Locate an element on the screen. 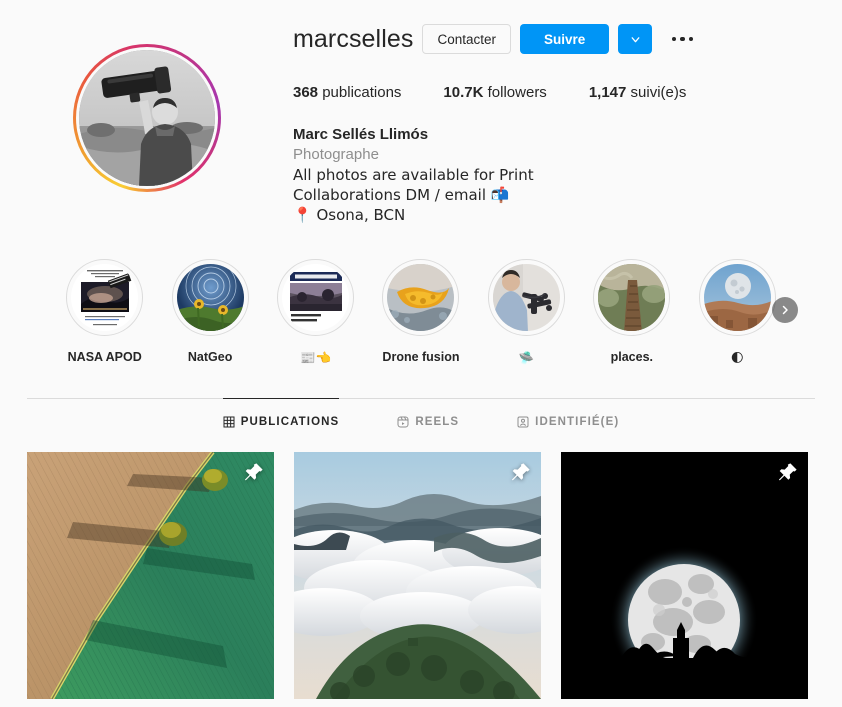 This screenshot has height=707, width=842. highlight-places: places. is located at coordinates (631, 312).